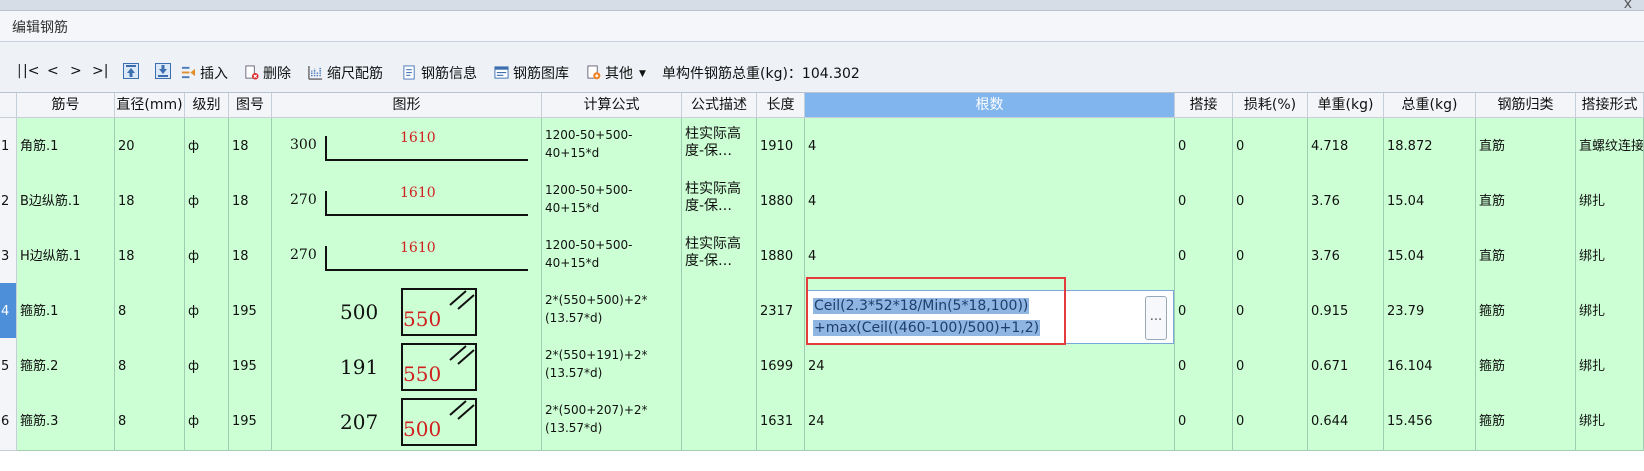  I want to click on column-header-9: 根数, so click(990, 105).